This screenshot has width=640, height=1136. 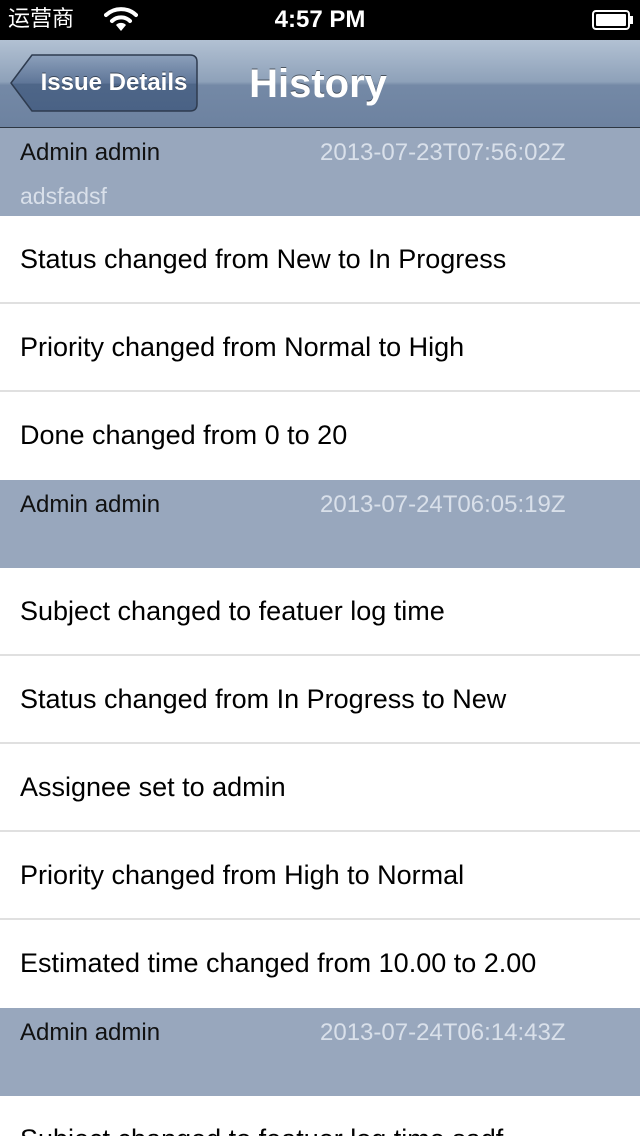 I want to click on history-change-row: Subject changed to featuer log time sadf, so click(x=320, y=1116).